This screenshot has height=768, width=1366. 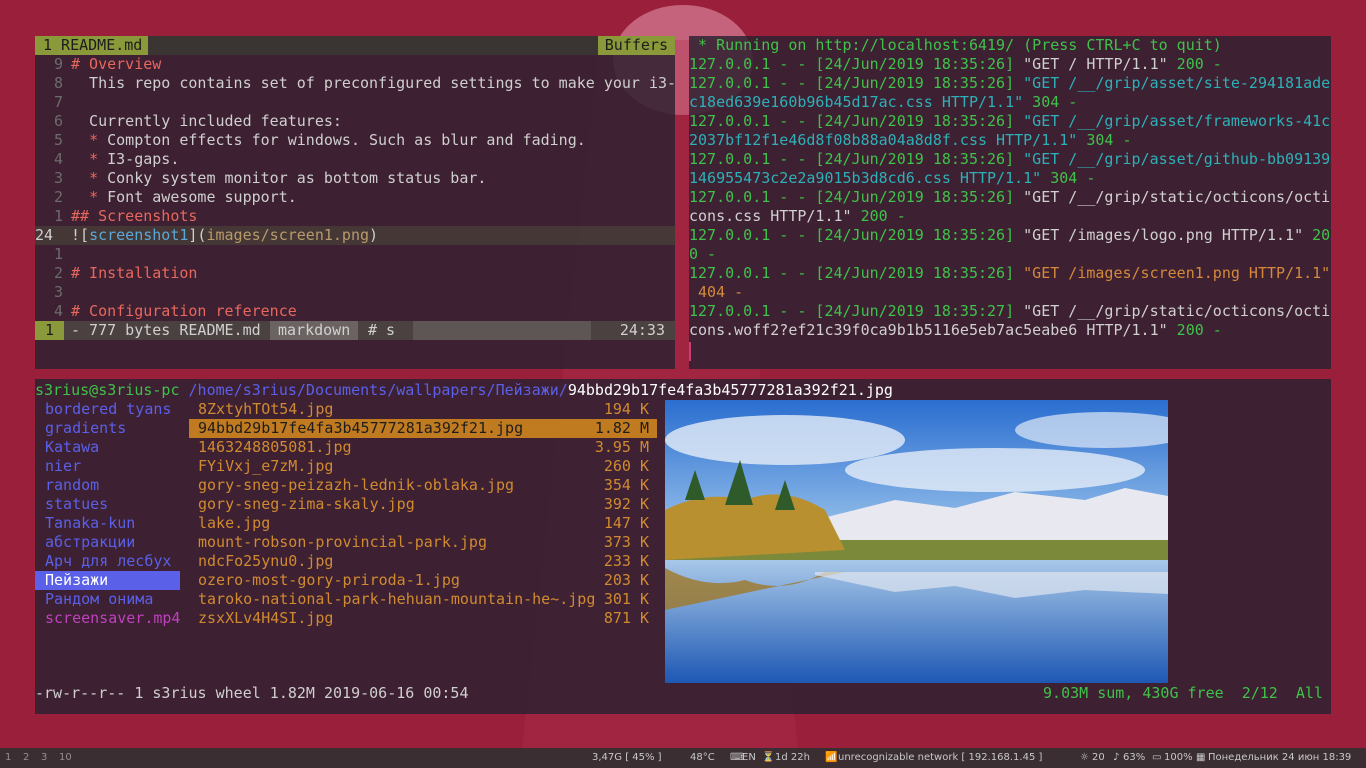 I want to click on file-row: 8ZxtyhTOt54.jpg 194 K, so click(x=423, y=409).